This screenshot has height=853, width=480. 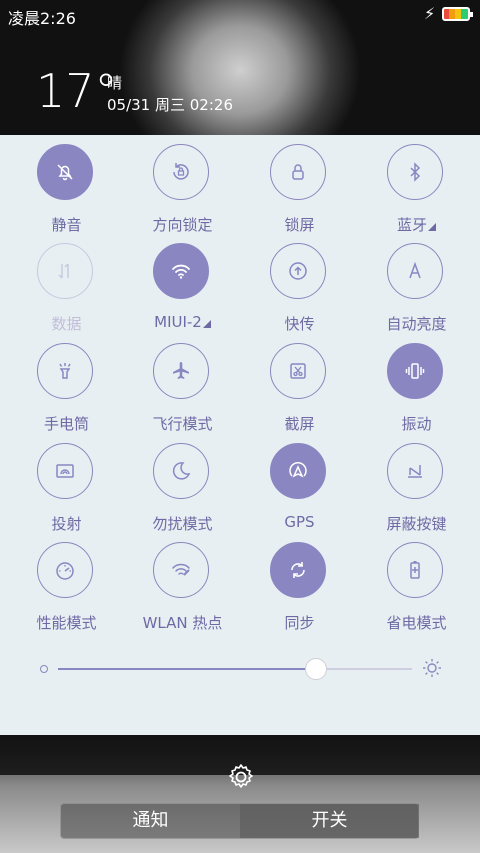 I want to click on bell-muted-icon, so click(x=65, y=172).